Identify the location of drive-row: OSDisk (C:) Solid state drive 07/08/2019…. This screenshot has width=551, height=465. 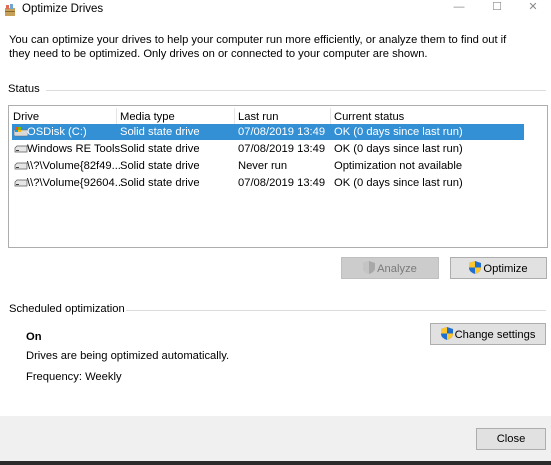
(268, 132).